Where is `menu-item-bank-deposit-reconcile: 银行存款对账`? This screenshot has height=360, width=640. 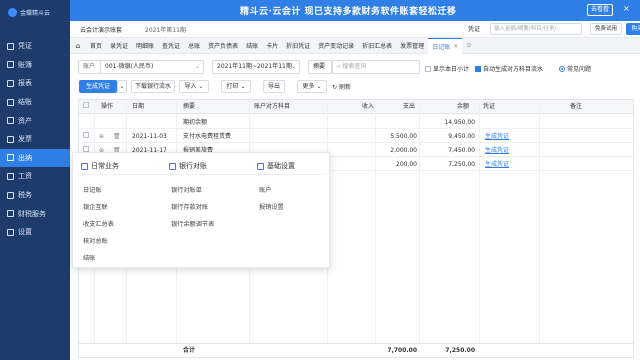
menu-item-bank-deposit-reconcile: 银行存款对账 is located at coordinates (189, 206).